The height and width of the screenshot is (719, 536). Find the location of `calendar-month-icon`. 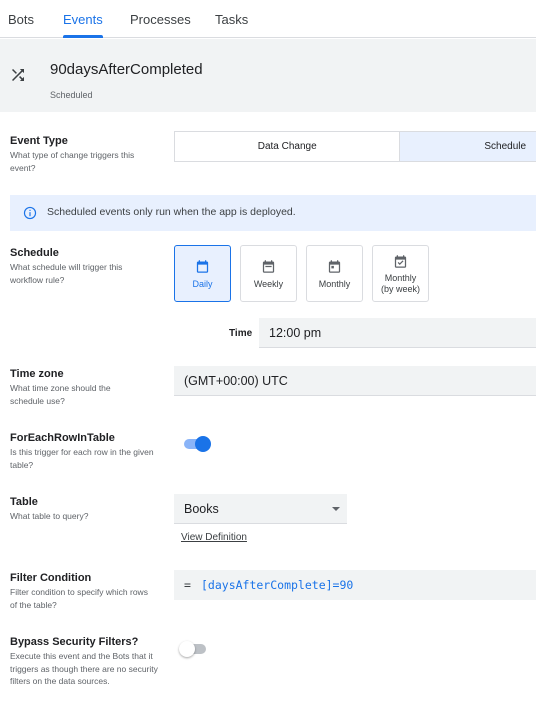

calendar-month-icon is located at coordinates (334, 266).